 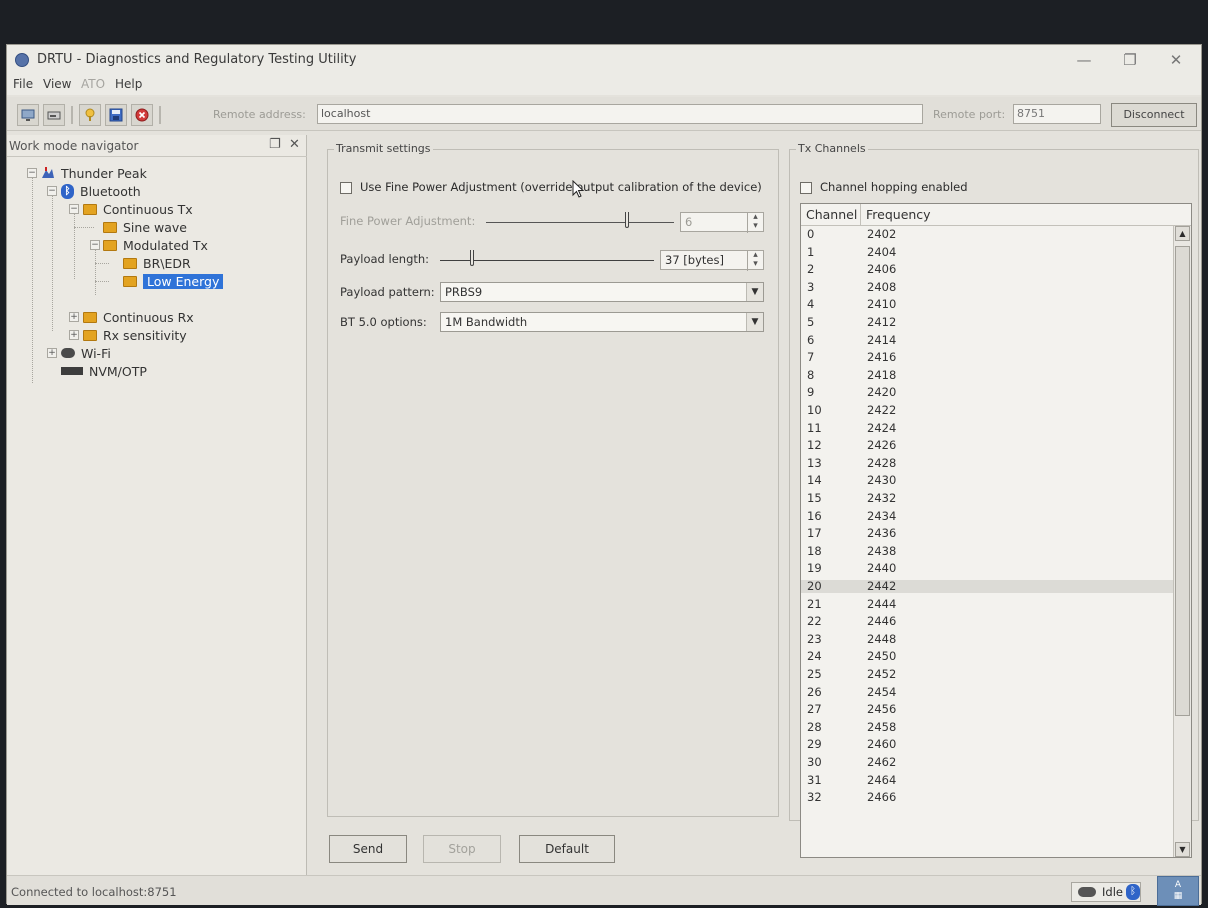 What do you see at coordinates (275, 144) in the screenshot?
I see `float-panel-icon: ❐` at bounding box center [275, 144].